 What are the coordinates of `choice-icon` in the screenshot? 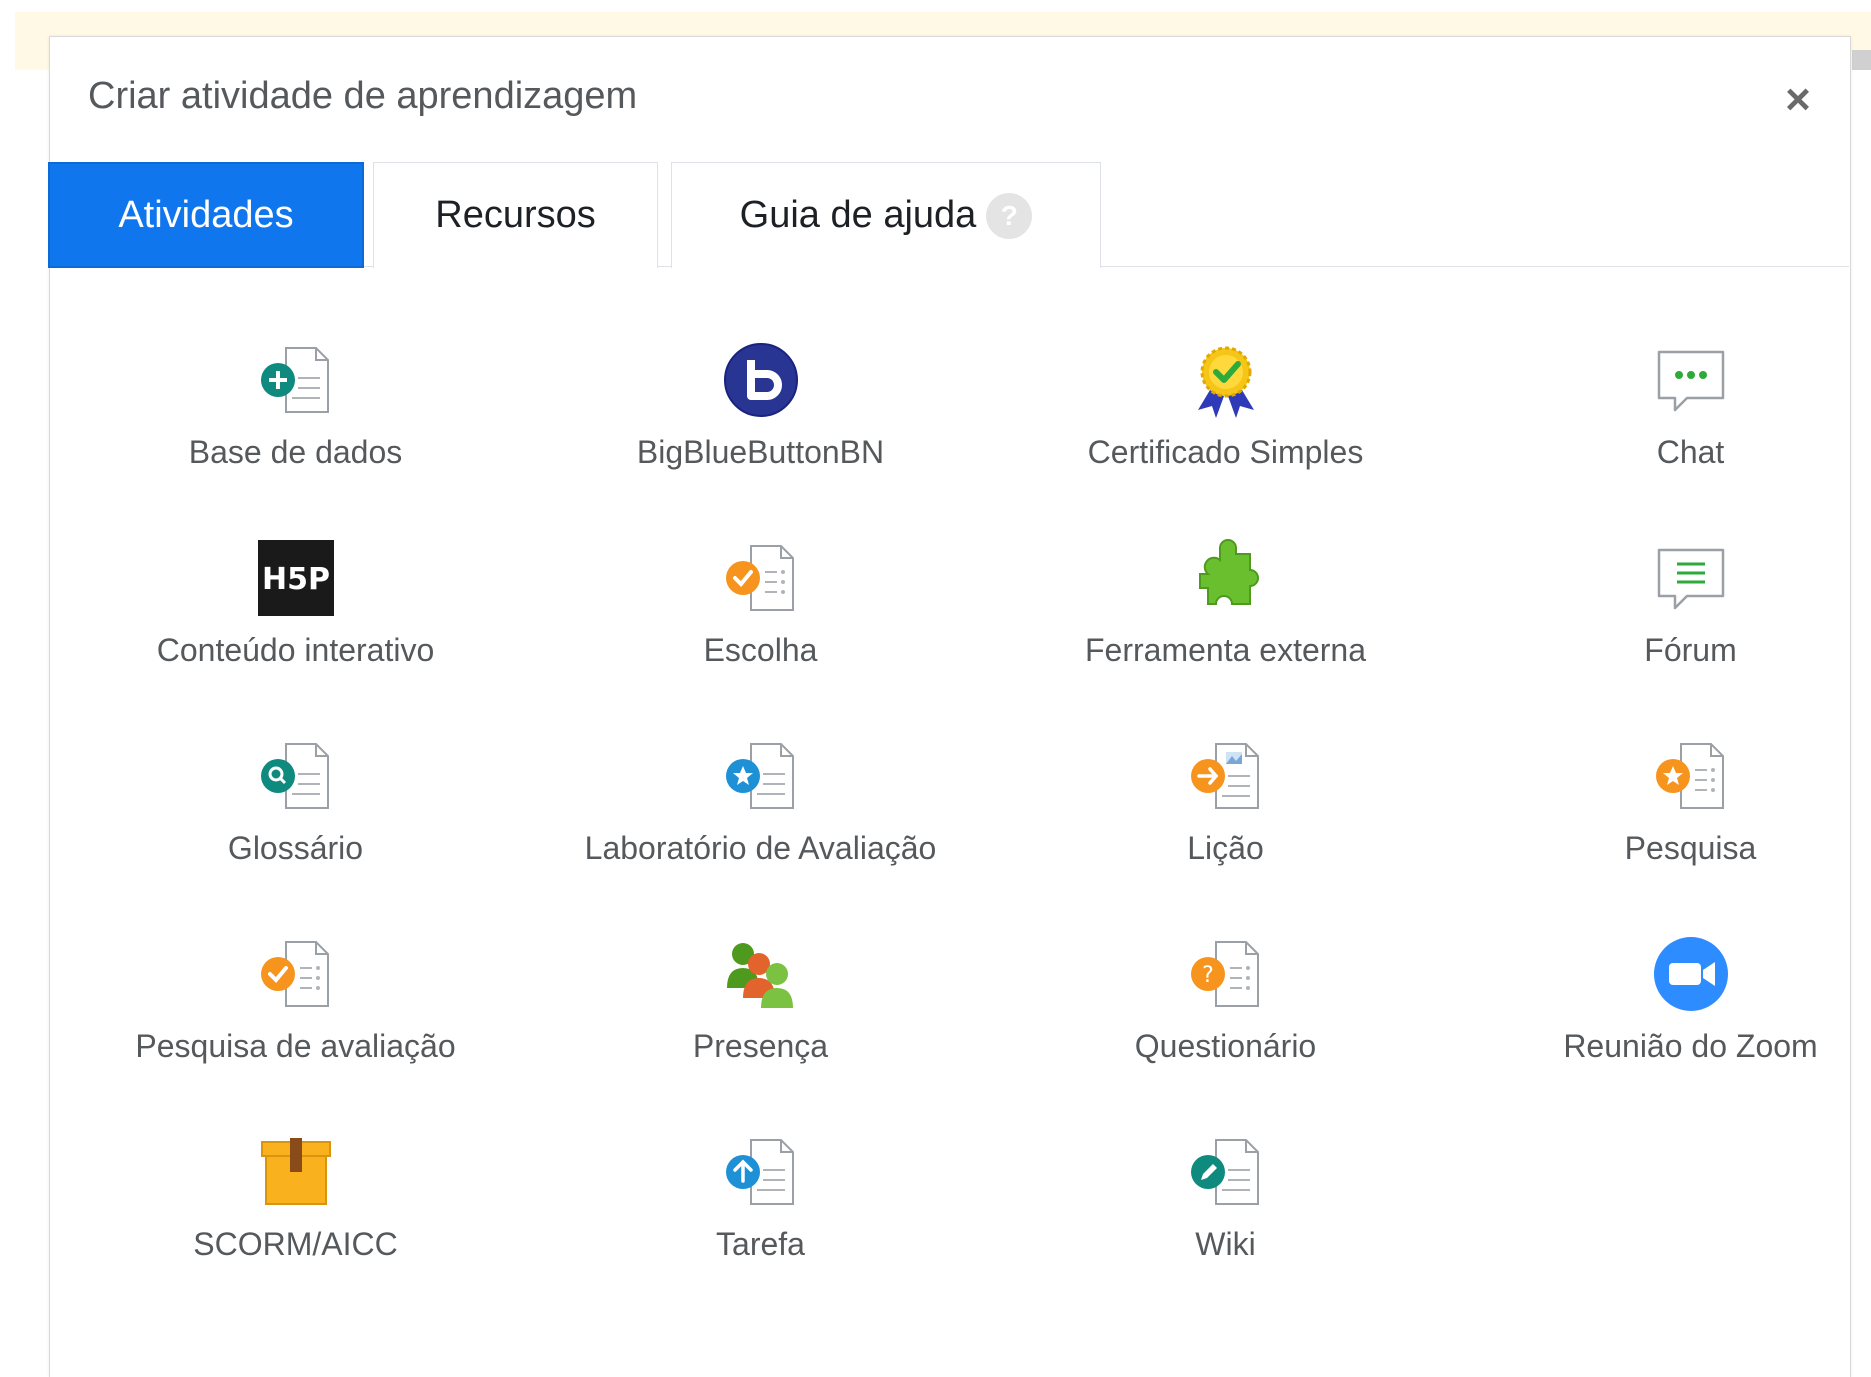 It's located at (761, 578).